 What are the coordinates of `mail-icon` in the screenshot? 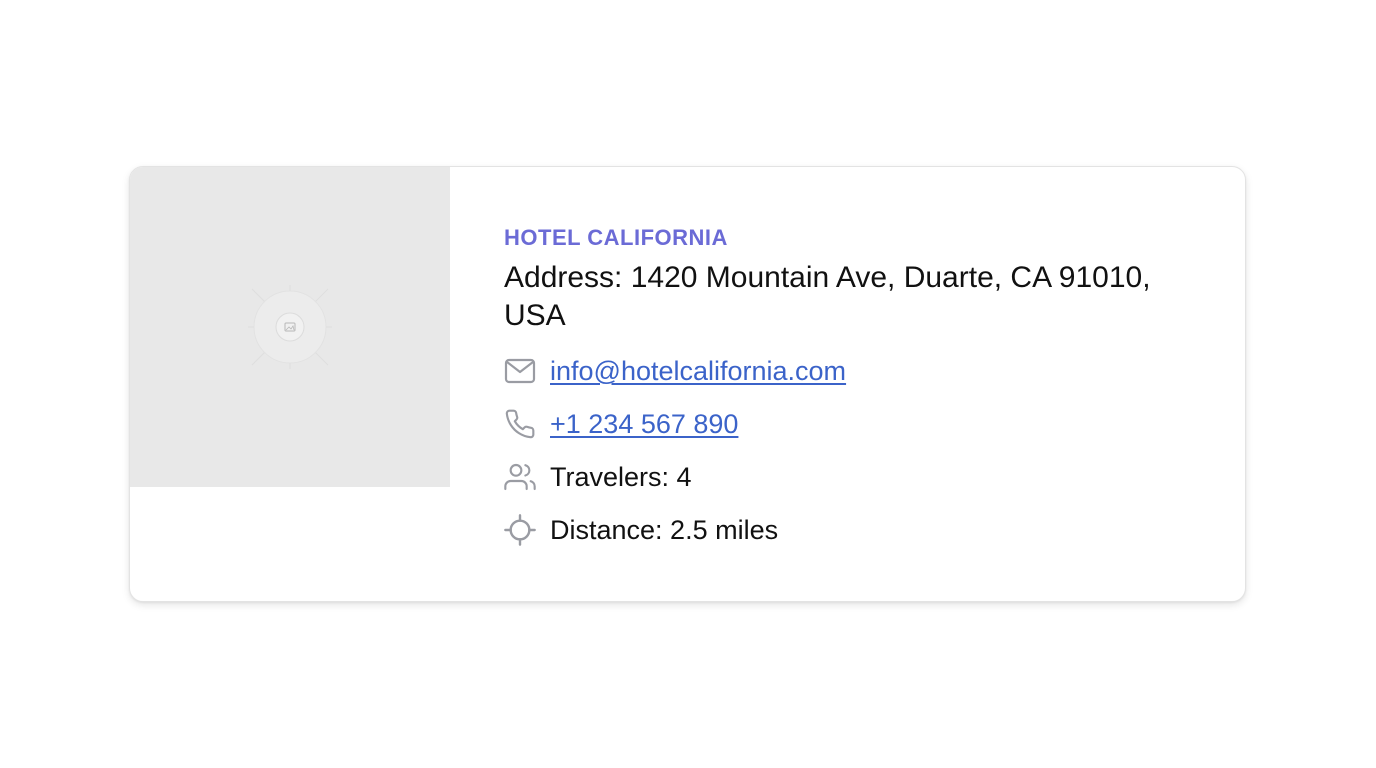 It's located at (520, 371).